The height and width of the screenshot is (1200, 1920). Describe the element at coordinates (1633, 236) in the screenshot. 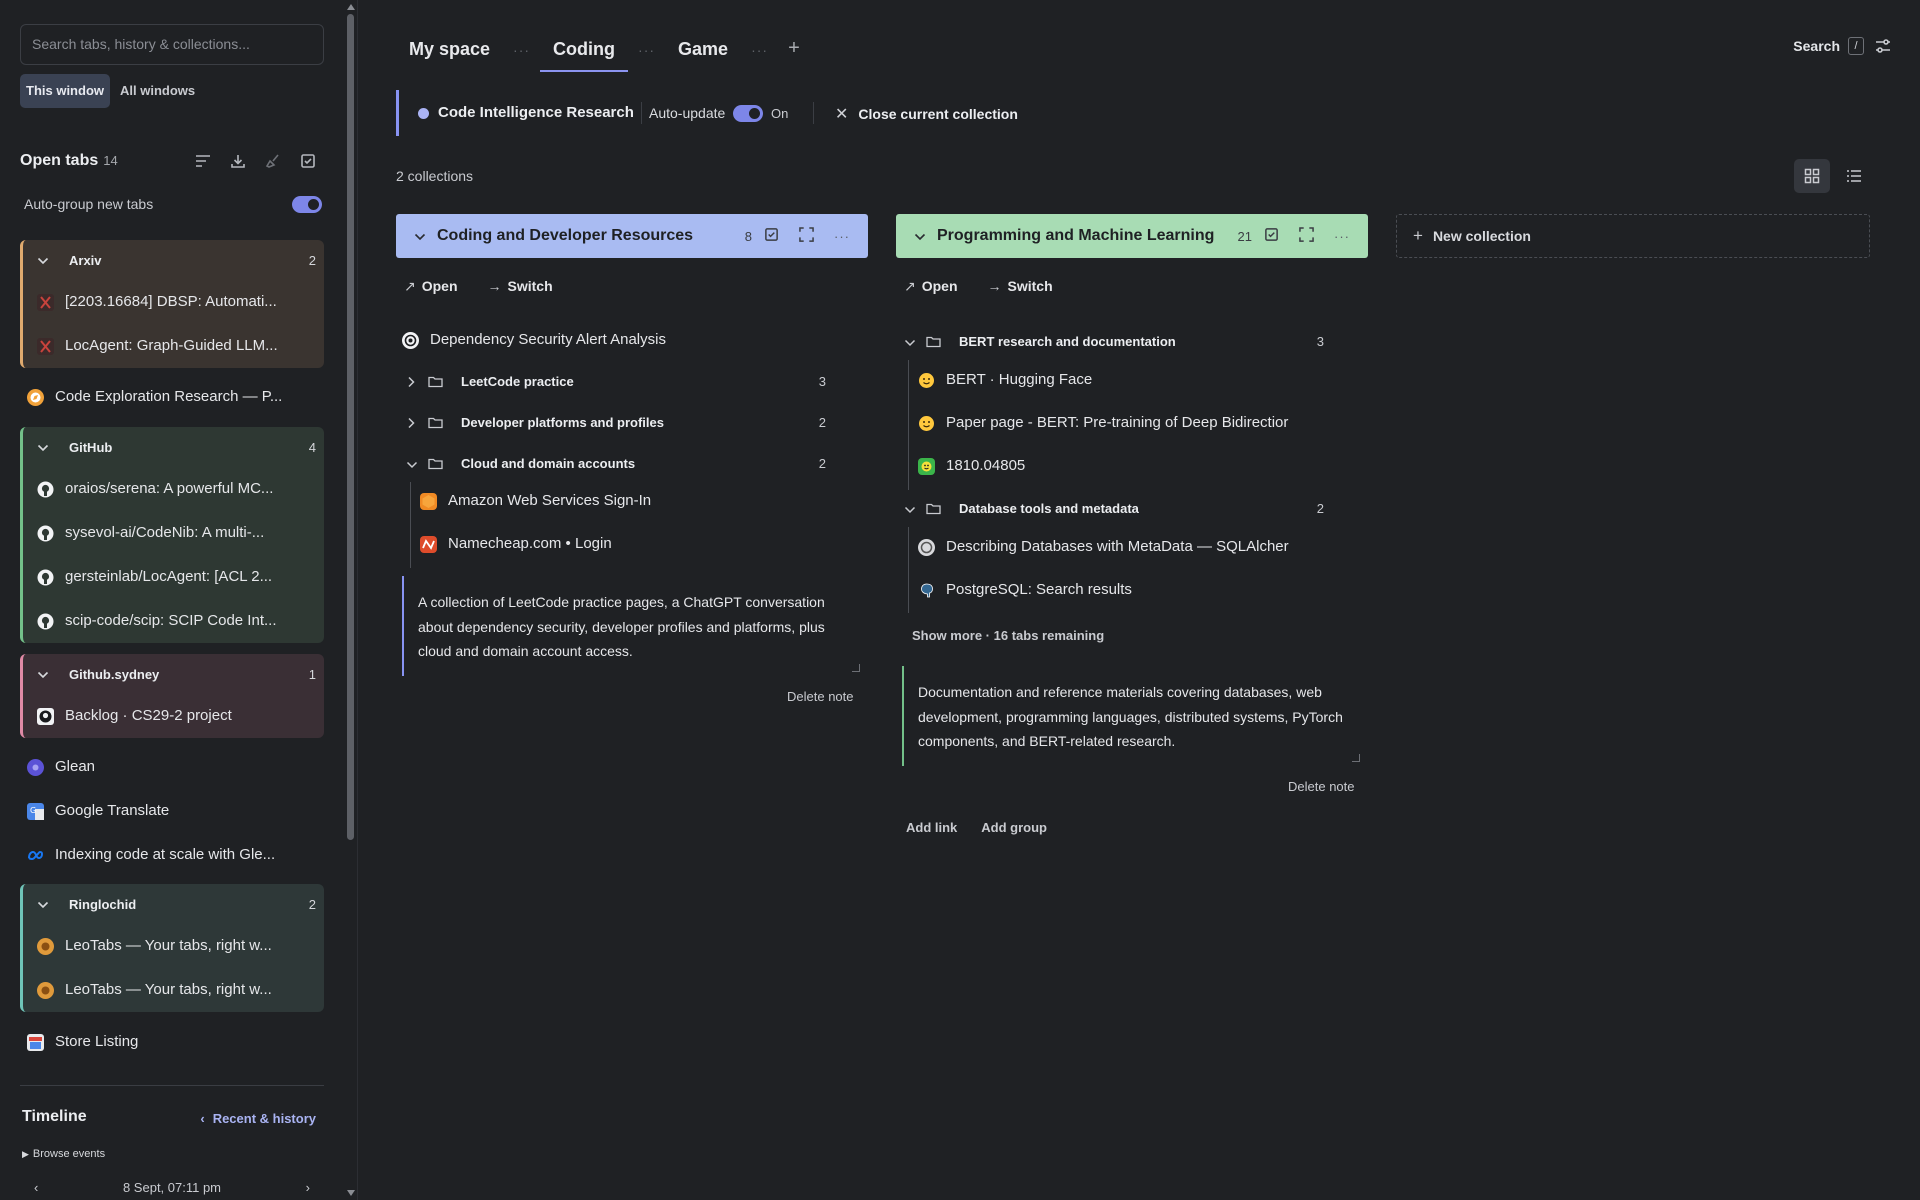

I see `new-collection-button: + New collection` at that location.